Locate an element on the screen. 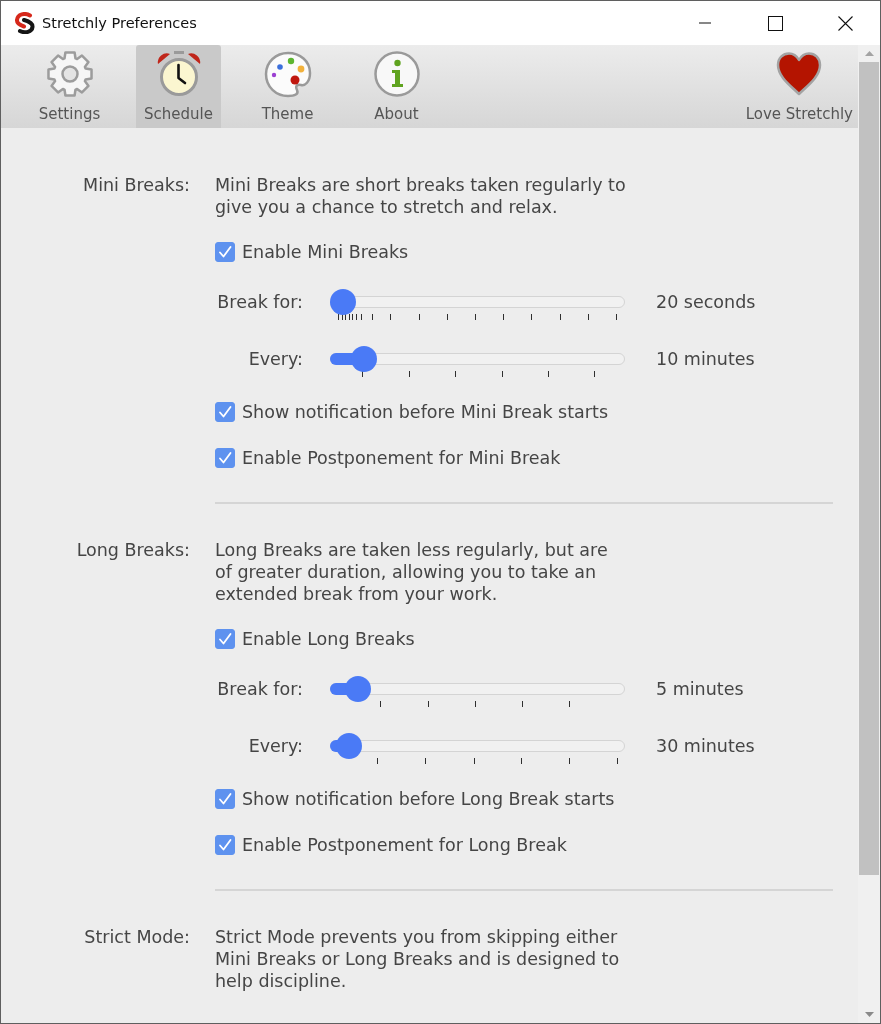 The height and width of the screenshot is (1024, 881). section-description: Strict Mode prevents you from skipping either Mini Breaks or Long Breaks and is designed to help discipline. is located at coordinates (418, 959).